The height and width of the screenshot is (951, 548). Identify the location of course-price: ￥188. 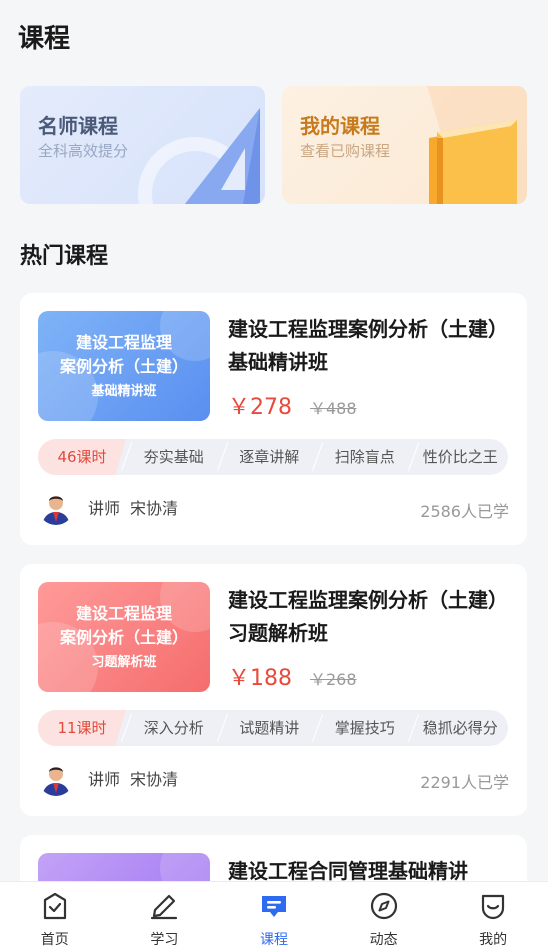
(260, 678).